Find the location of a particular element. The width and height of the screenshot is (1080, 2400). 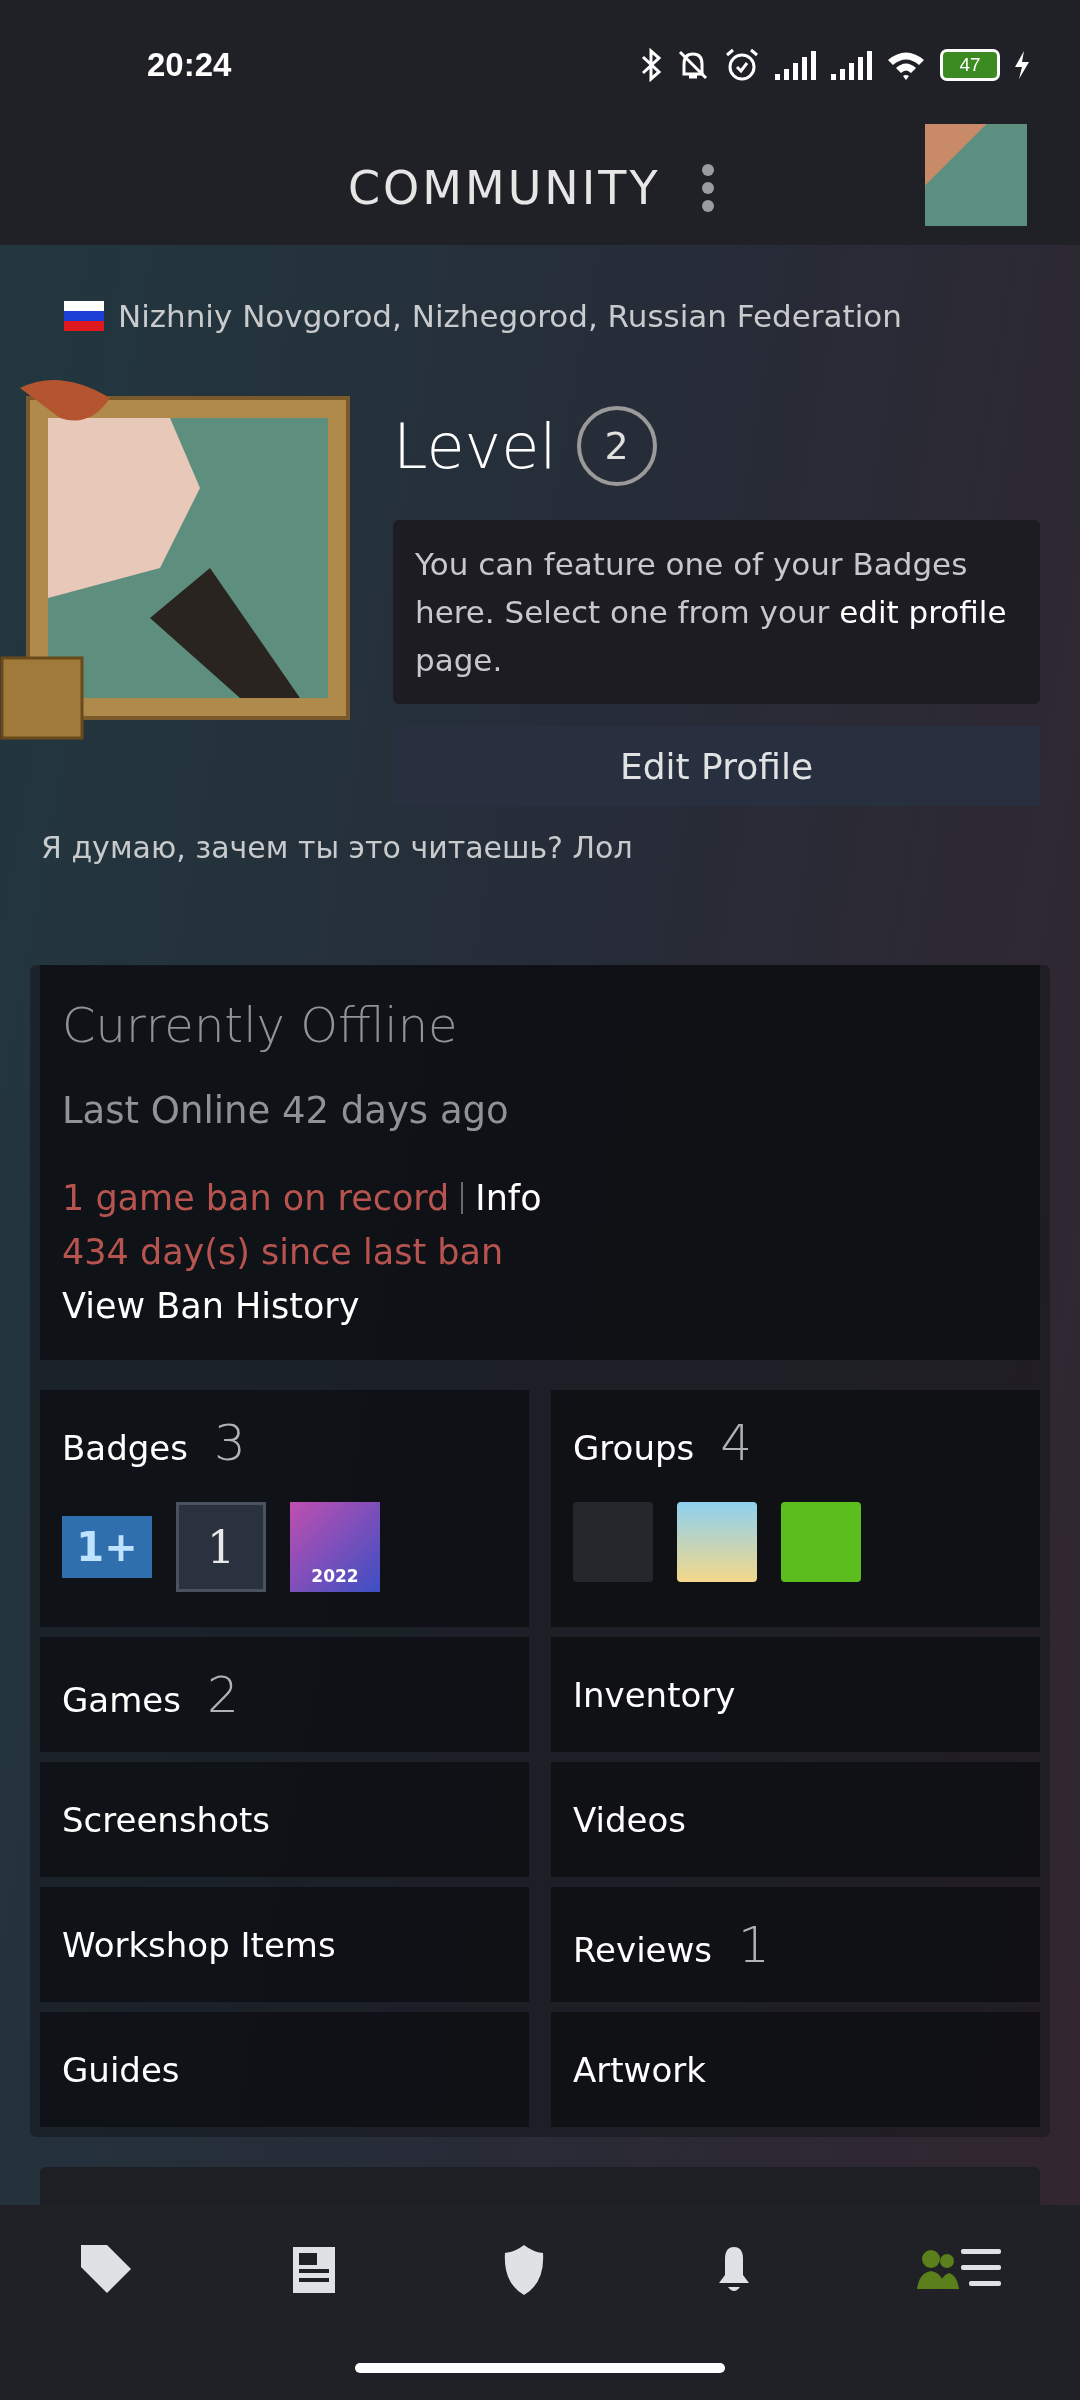

badge-icon: 1+ is located at coordinates (107, 1547).